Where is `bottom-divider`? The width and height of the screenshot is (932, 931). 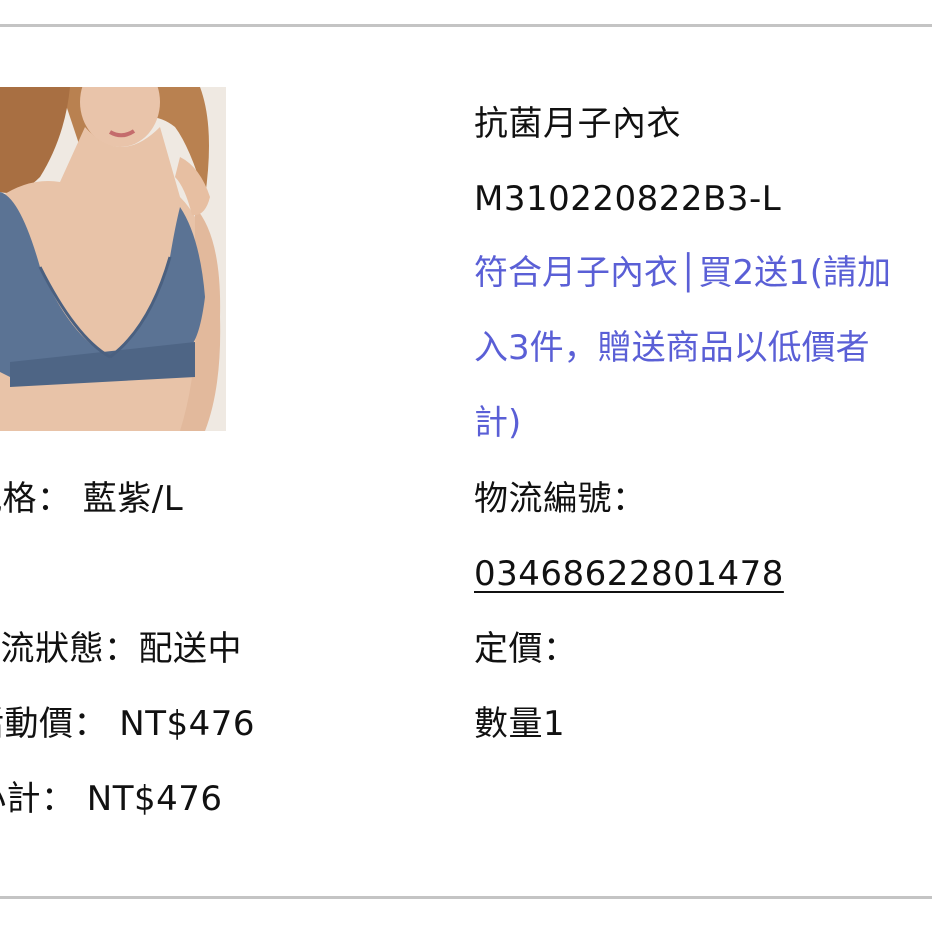
bottom-divider is located at coordinates (466, 897).